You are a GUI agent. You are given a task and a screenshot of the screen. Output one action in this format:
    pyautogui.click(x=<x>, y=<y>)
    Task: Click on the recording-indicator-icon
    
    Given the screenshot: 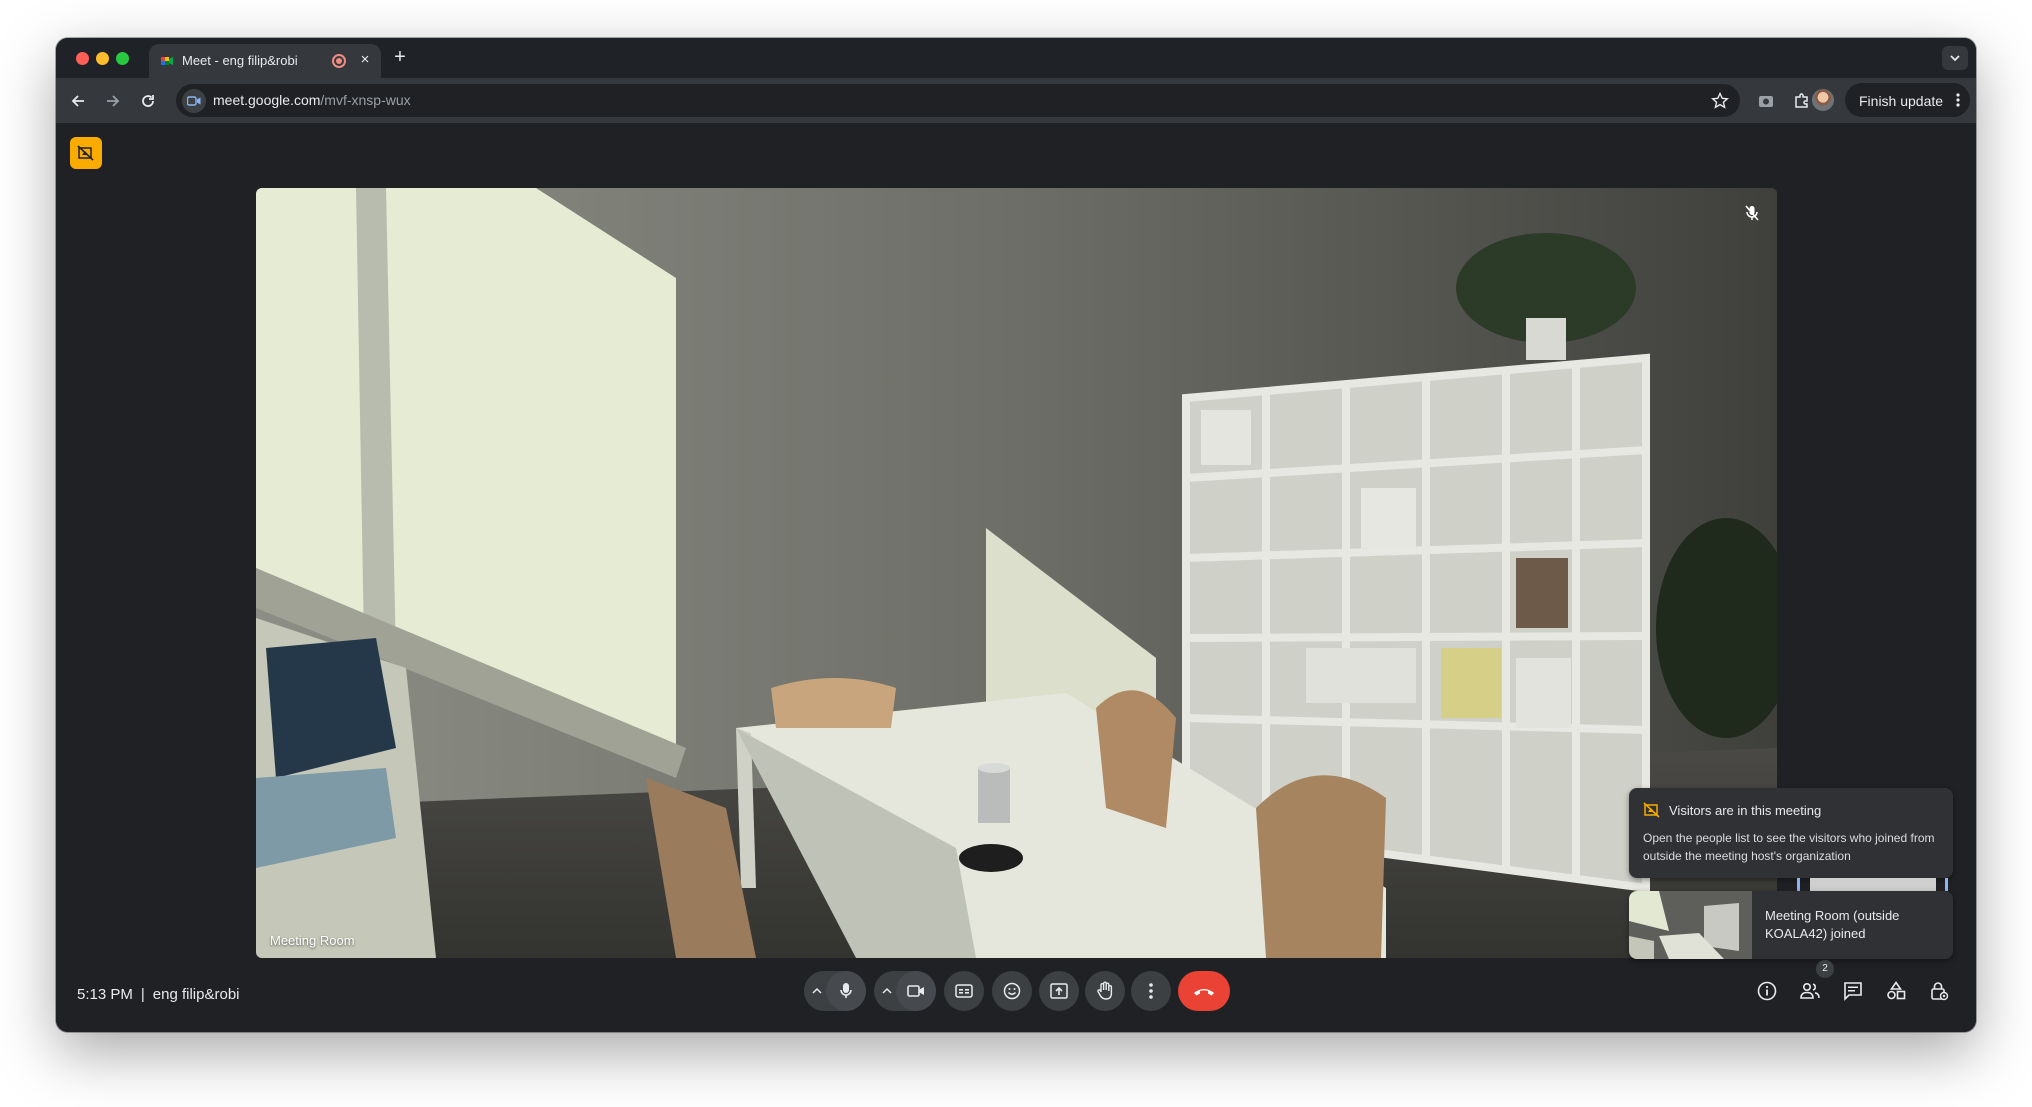 What is the action you would take?
    pyautogui.click(x=339, y=61)
    